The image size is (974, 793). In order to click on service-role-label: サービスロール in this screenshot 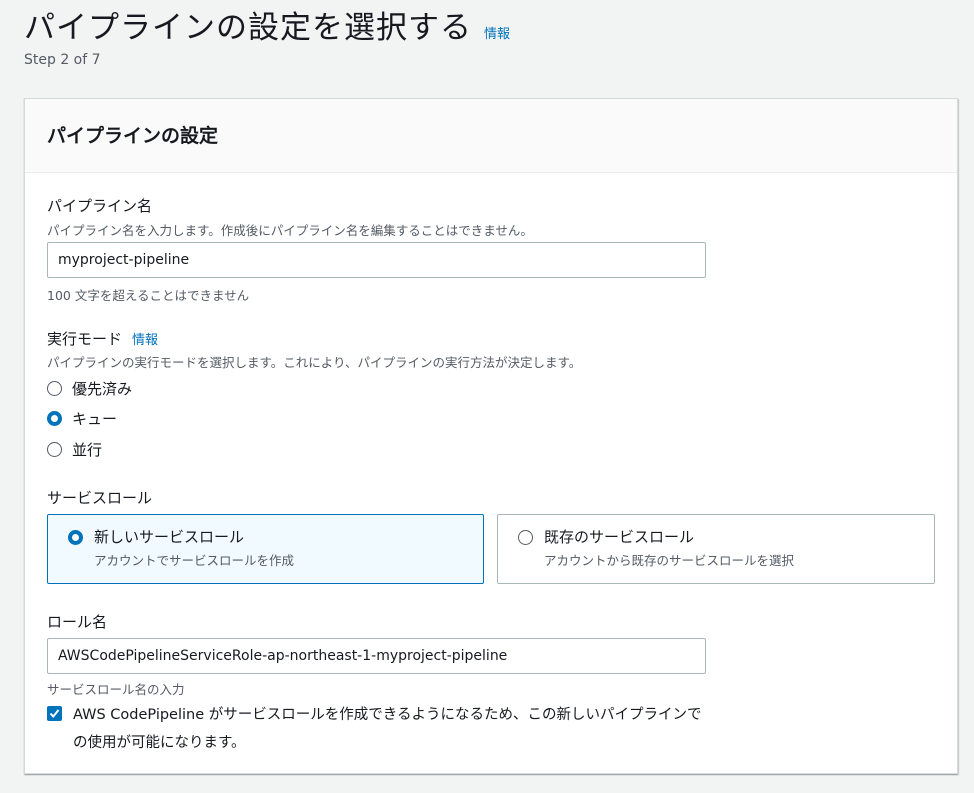, I will do `click(100, 498)`.